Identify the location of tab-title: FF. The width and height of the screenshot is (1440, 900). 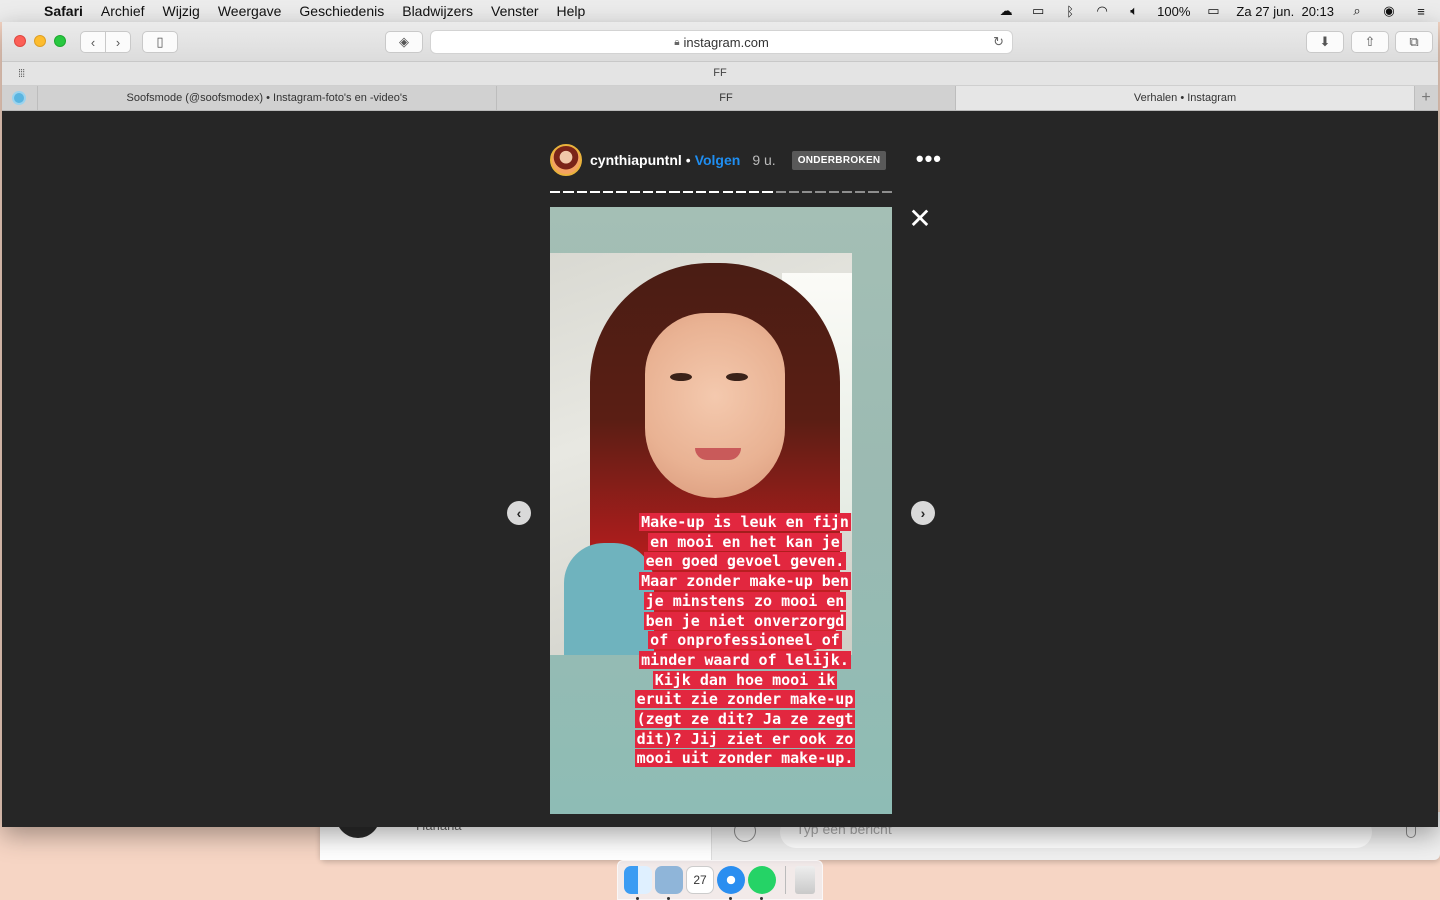
(726, 98).